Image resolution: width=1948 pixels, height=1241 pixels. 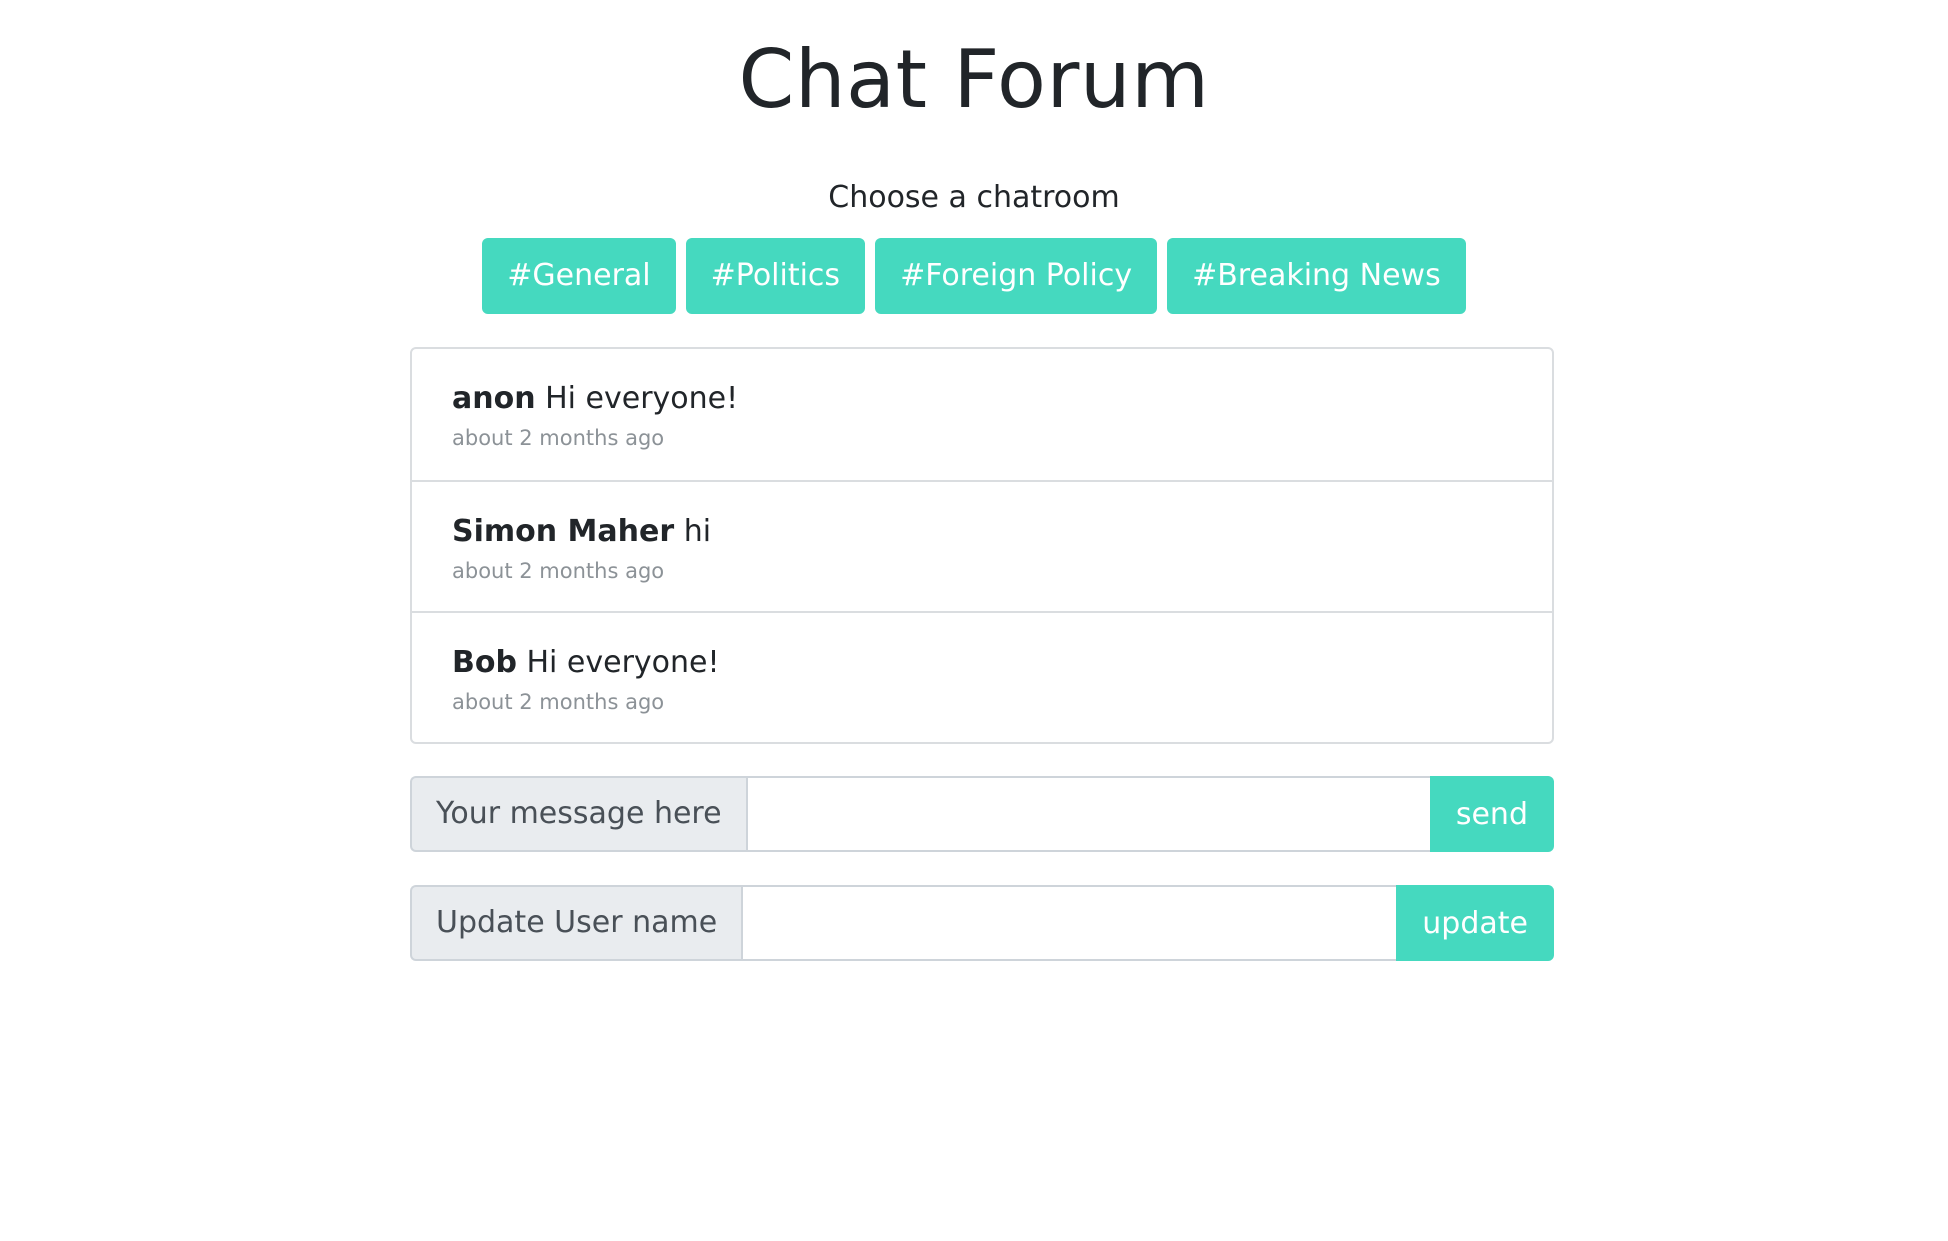 I want to click on message-item: Bob Hi everyone! about 2 months ago, so click(x=982, y=676).